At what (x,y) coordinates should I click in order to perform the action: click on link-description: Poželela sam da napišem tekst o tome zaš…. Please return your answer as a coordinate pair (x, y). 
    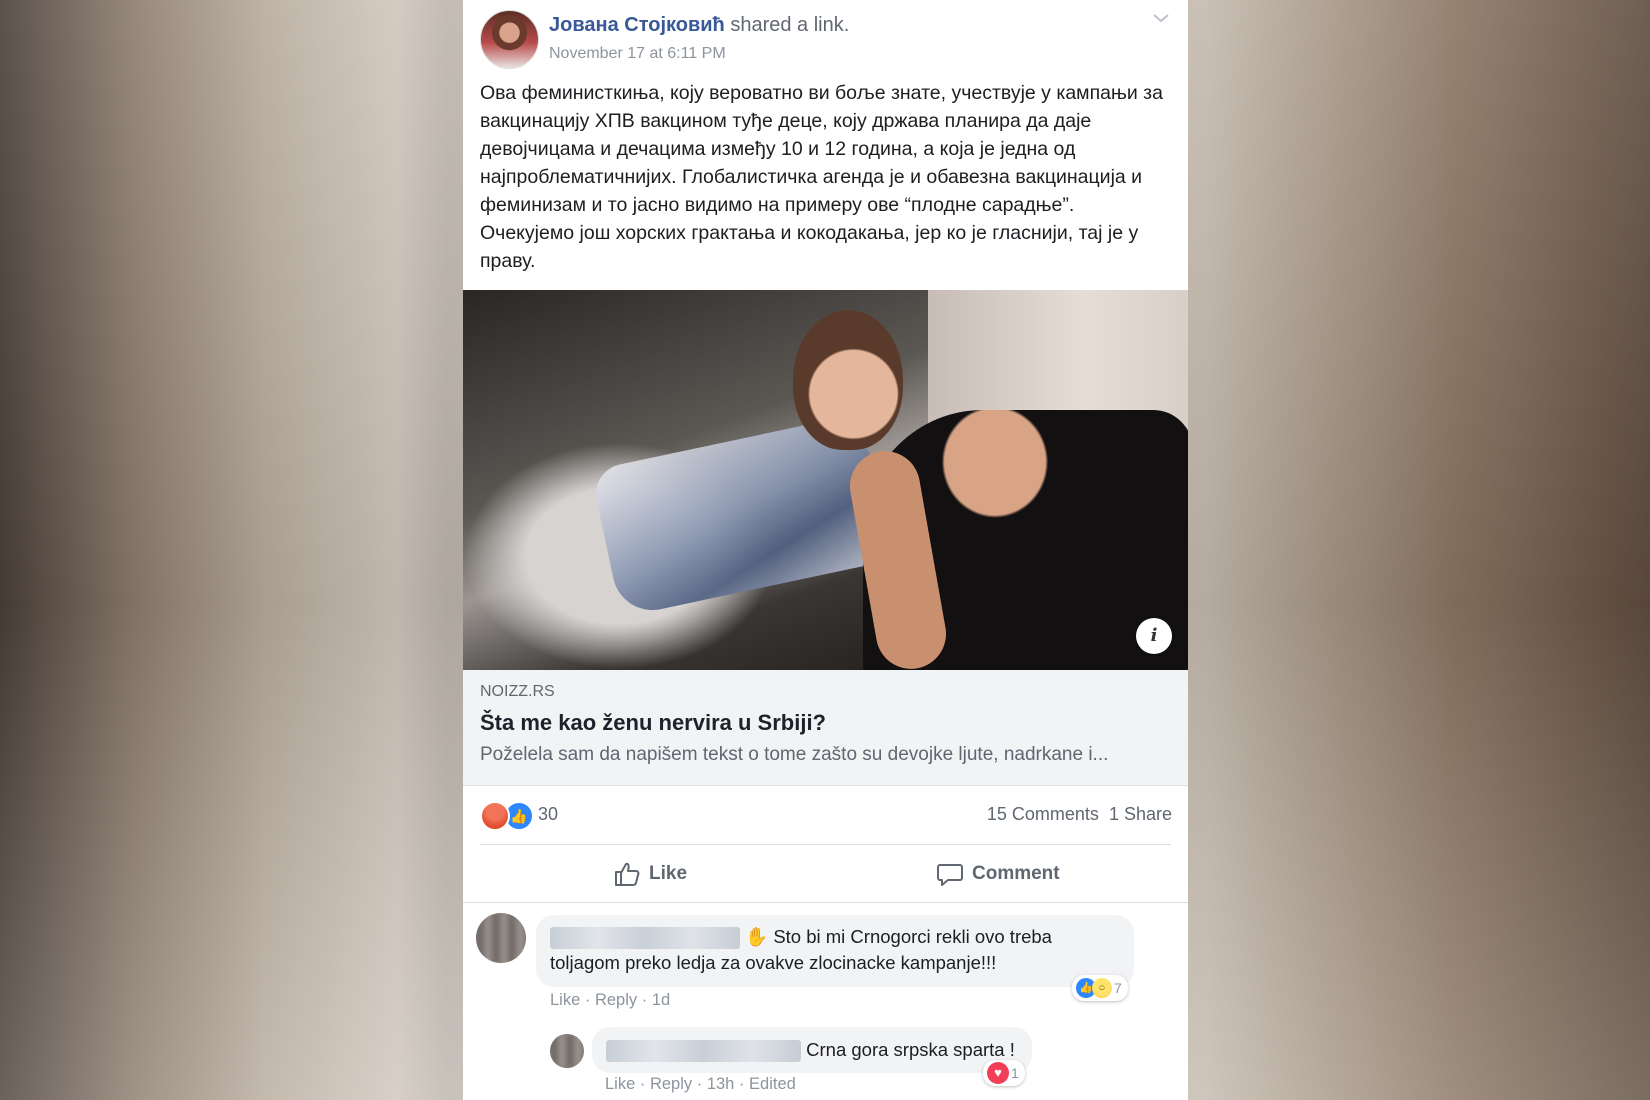
    Looking at the image, I should click on (794, 754).